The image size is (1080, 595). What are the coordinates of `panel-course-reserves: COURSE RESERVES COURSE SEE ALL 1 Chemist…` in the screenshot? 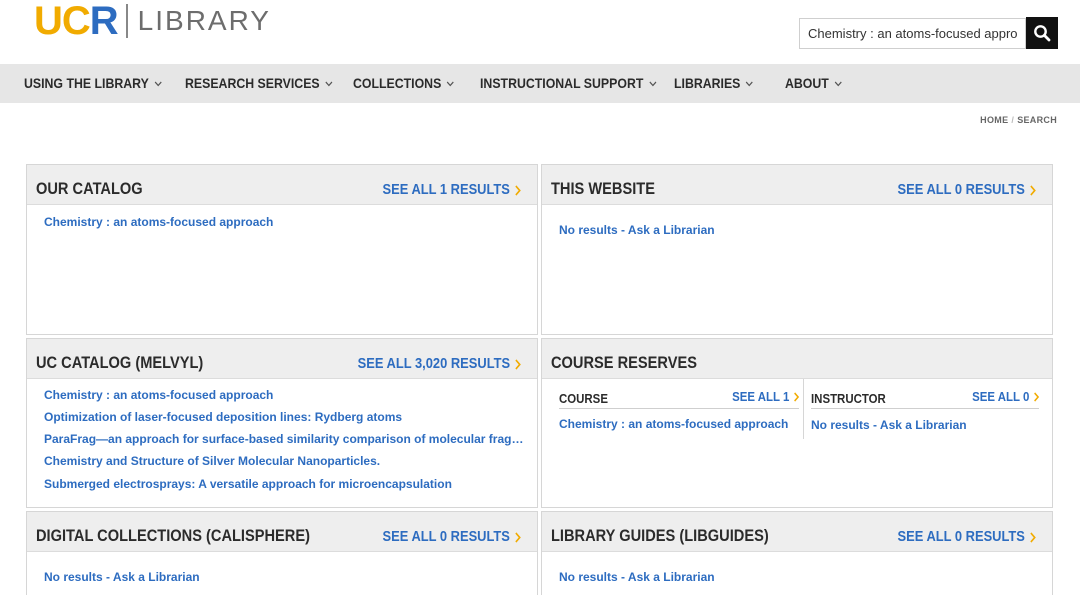 It's located at (797, 423).